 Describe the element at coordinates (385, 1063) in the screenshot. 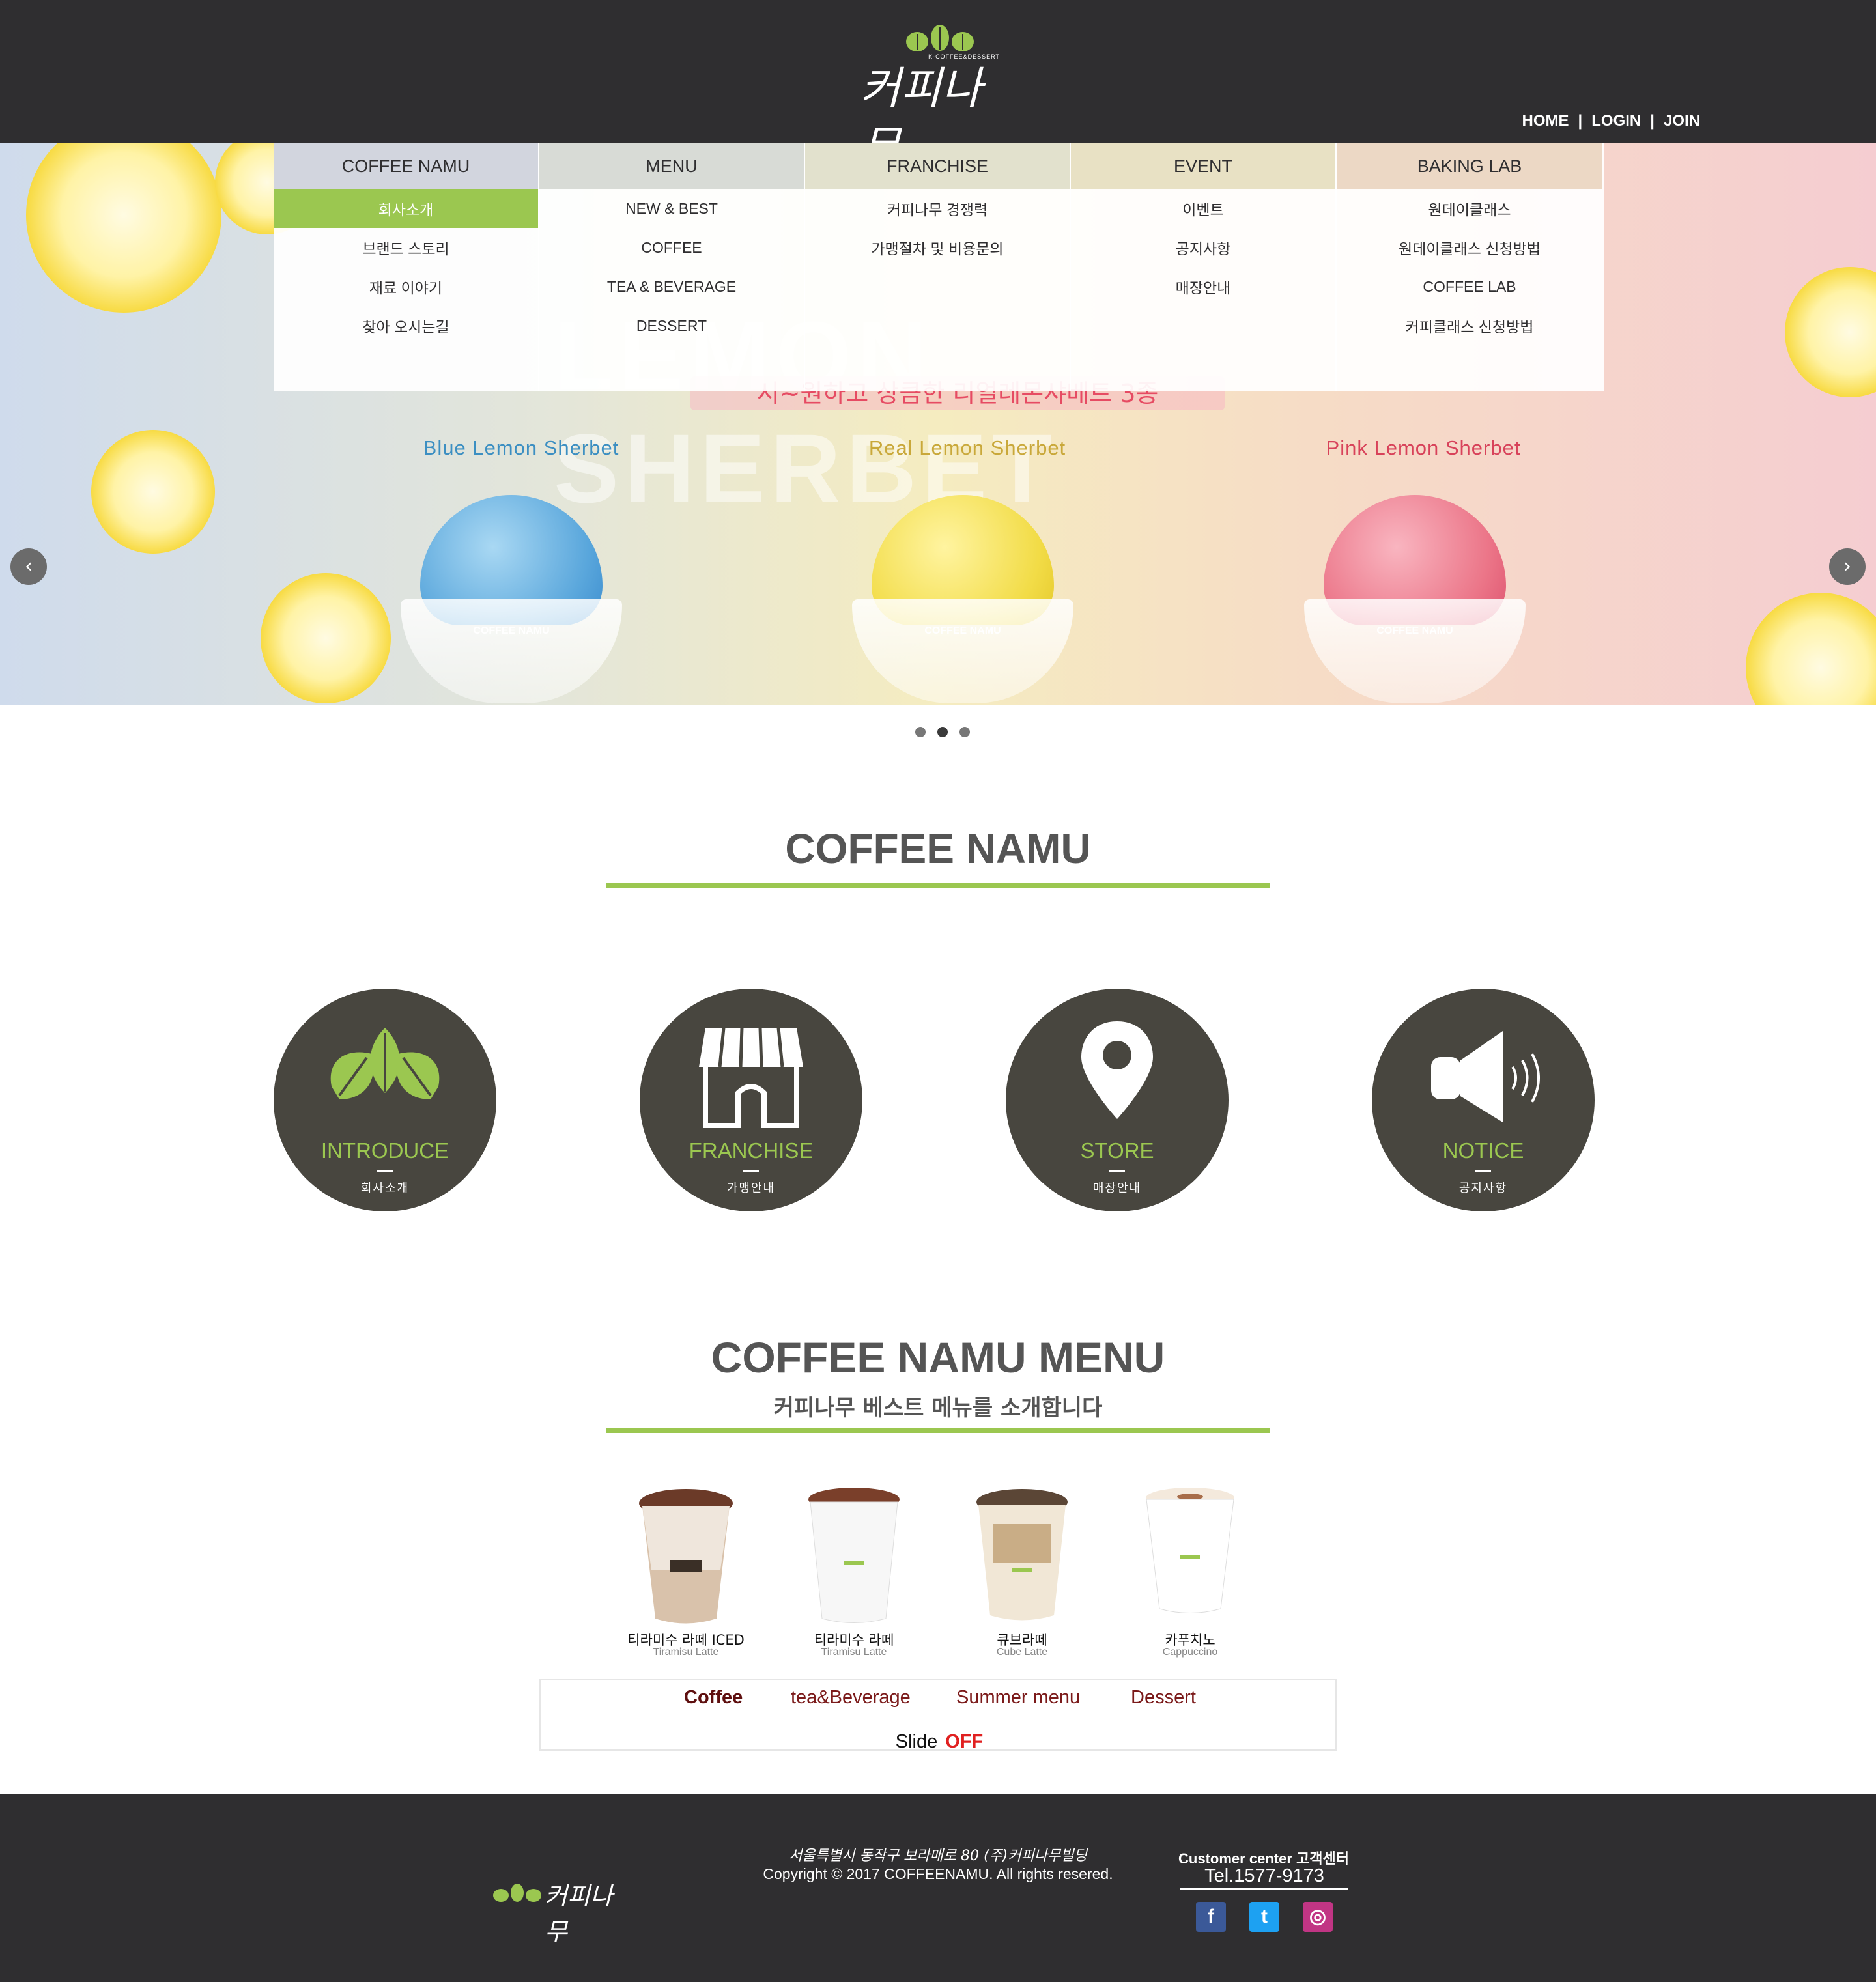

I see `leaves-icon` at that location.